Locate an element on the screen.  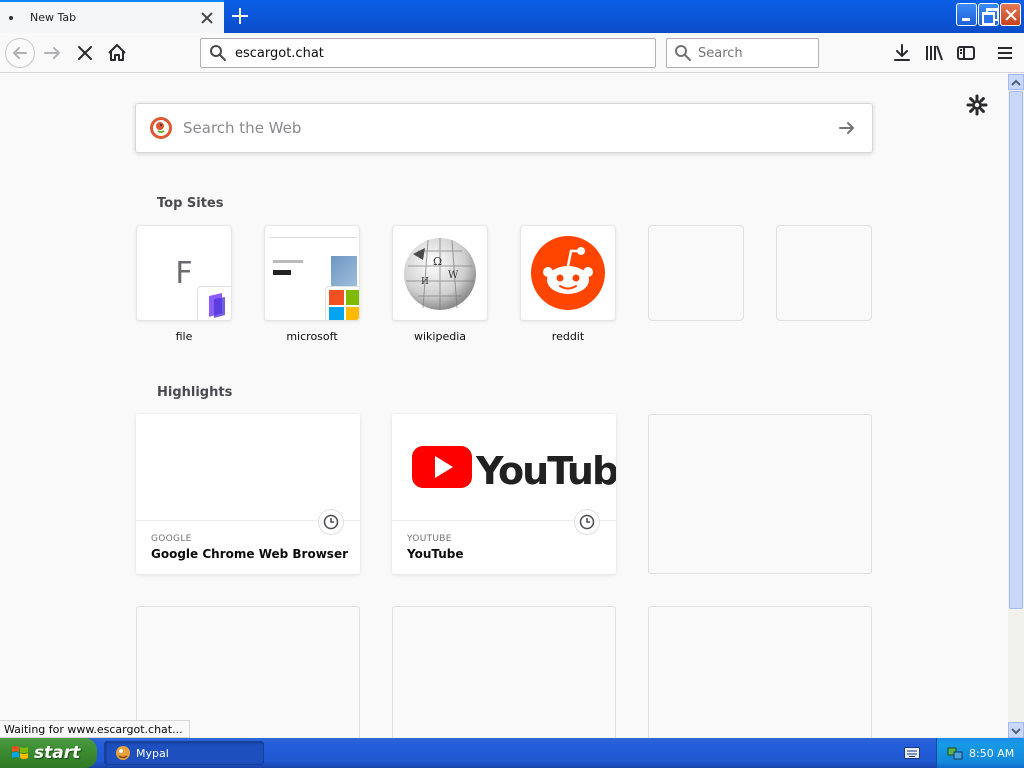
tab-title: New Tab is located at coordinates (53, 17).